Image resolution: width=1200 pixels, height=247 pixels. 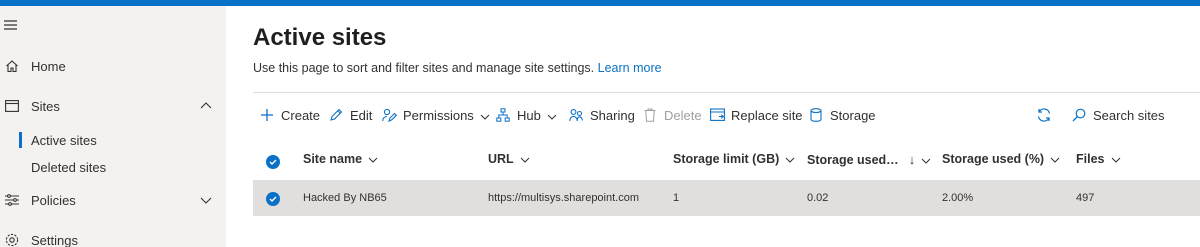 I want to click on cell-storage-limit: 1, so click(x=676, y=198).